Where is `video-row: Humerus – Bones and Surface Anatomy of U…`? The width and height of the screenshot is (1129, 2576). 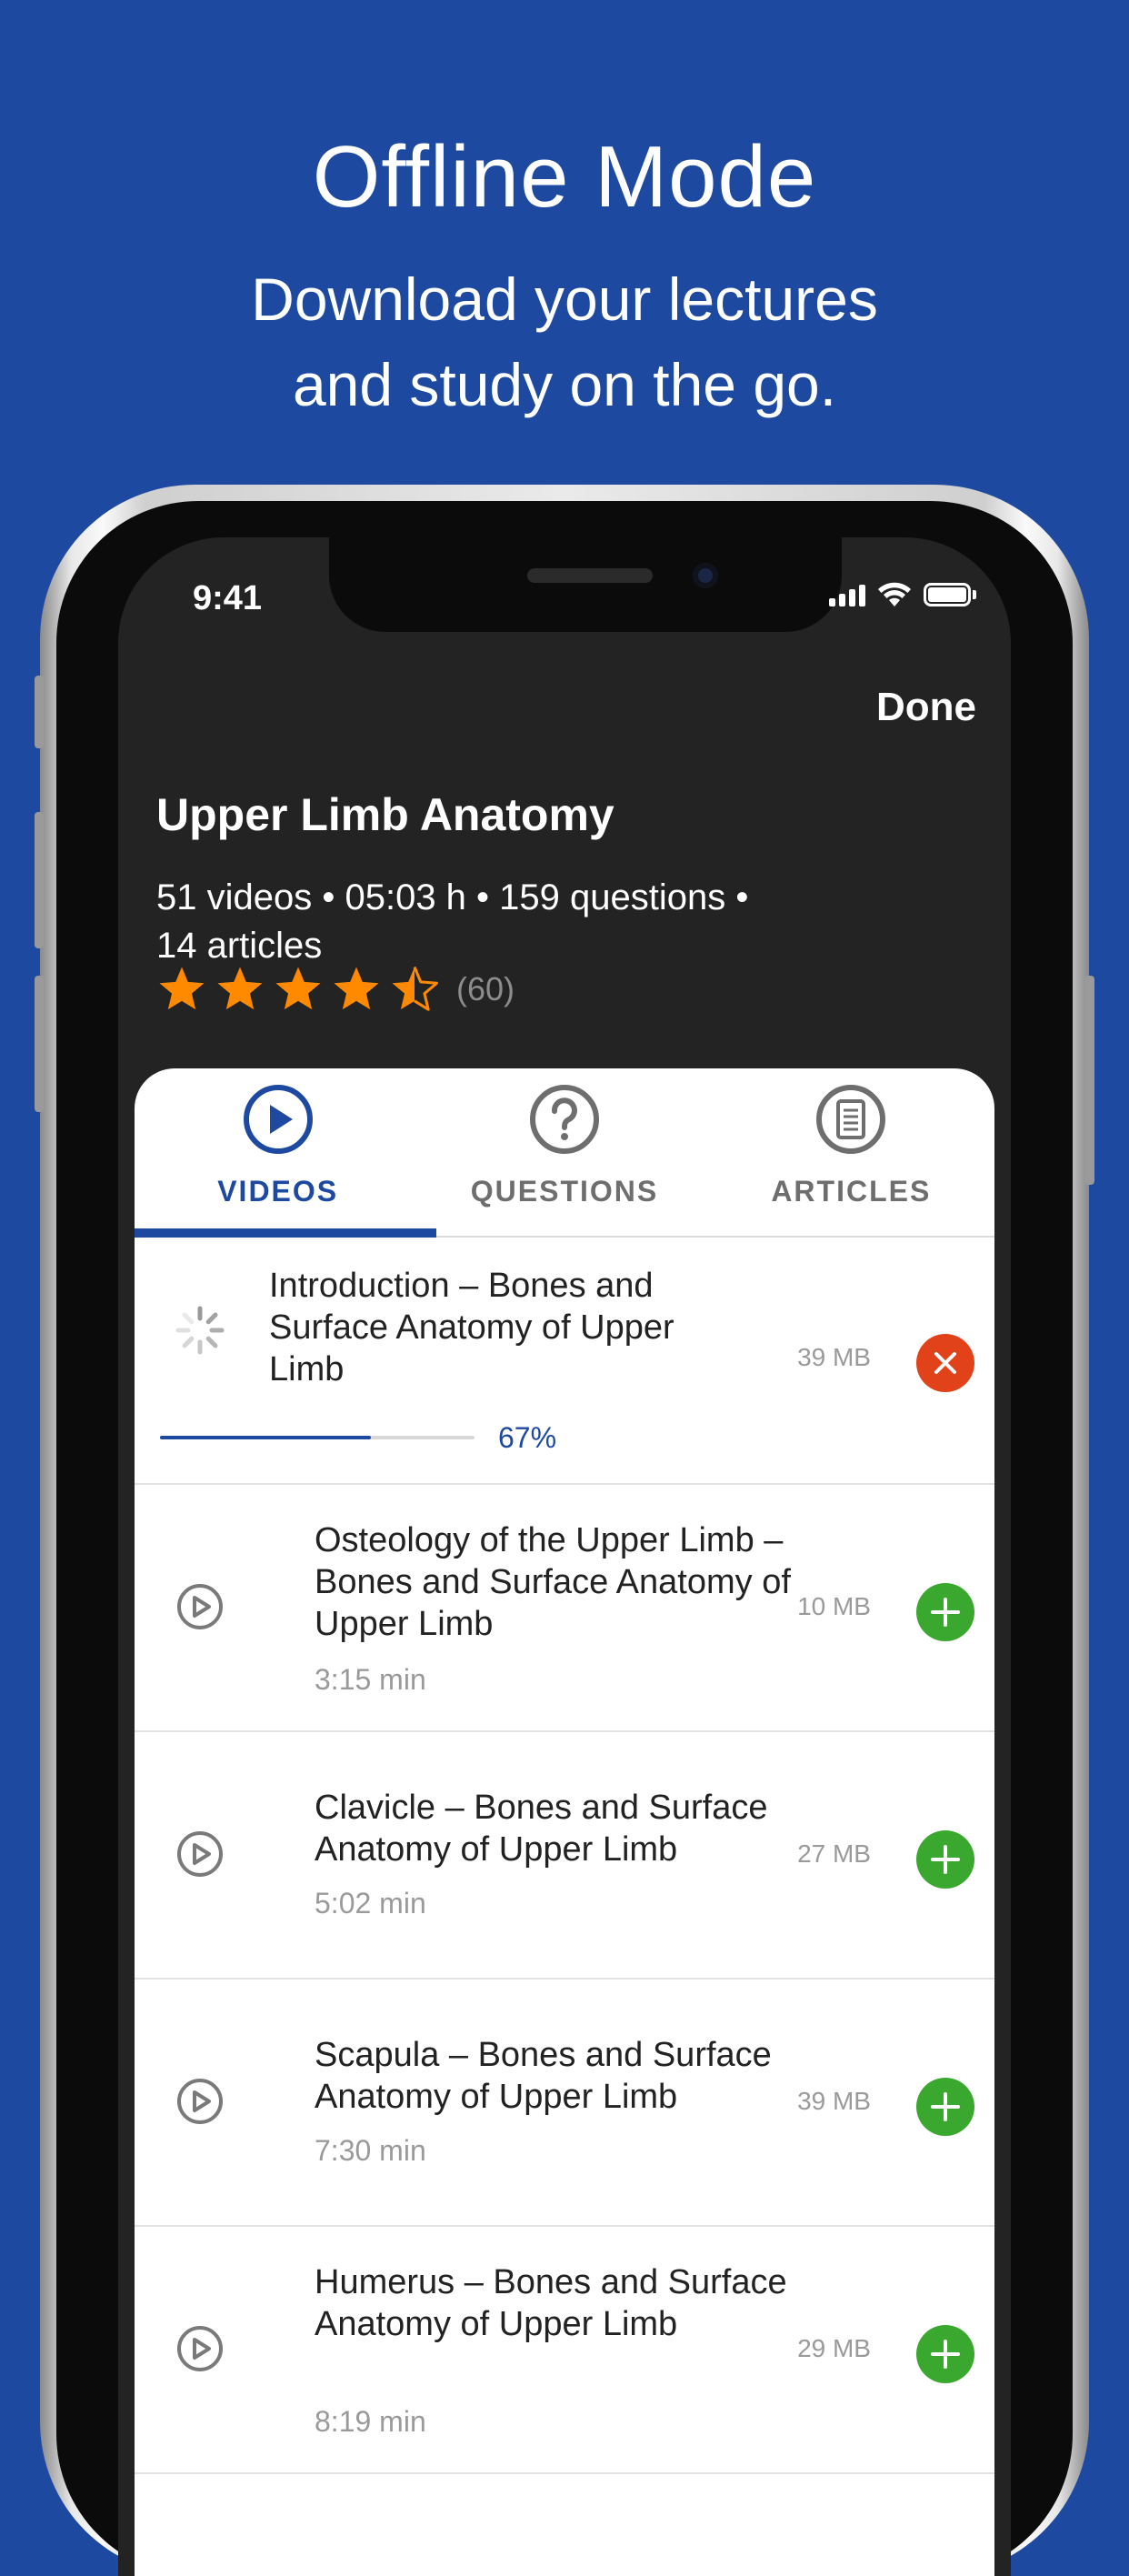
video-row: Humerus – Bones and Surface Anatomy of U… is located at coordinates (564, 2350).